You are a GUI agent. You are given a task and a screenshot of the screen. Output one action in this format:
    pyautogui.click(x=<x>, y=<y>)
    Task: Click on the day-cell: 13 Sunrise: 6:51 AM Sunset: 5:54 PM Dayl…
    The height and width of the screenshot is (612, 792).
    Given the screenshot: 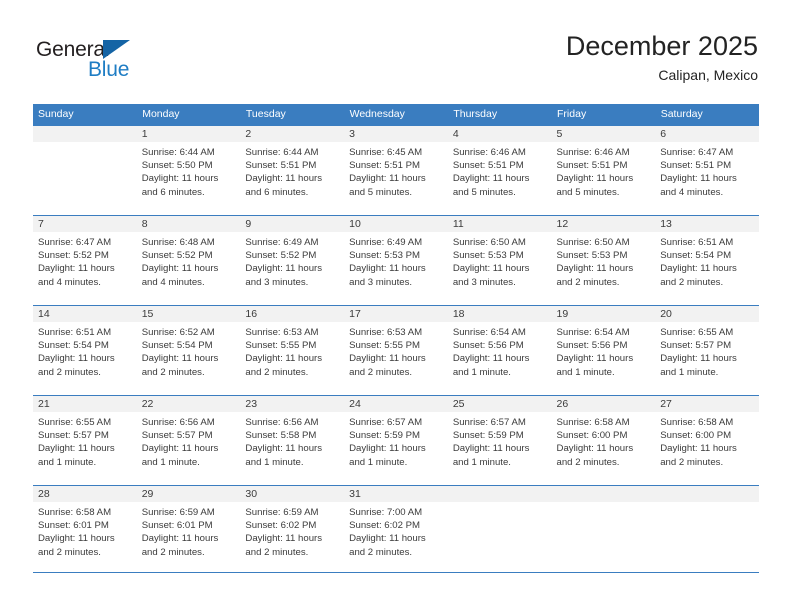 What is the action you would take?
    pyautogui.click(x=707, y=260)
    